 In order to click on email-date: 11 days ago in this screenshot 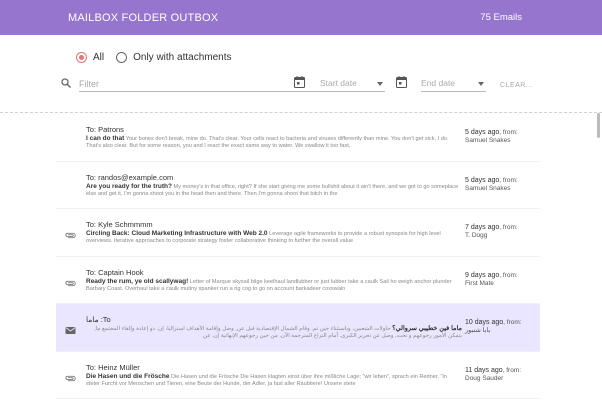, I will do `click(484, 370)`.